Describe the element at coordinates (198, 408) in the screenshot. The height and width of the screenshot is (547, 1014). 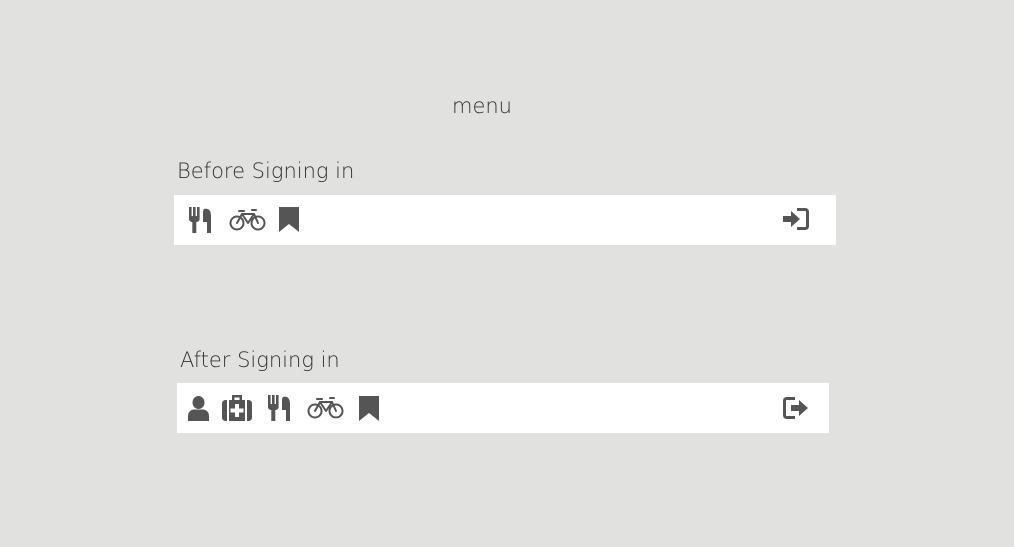
I see `user-icon` at that location.